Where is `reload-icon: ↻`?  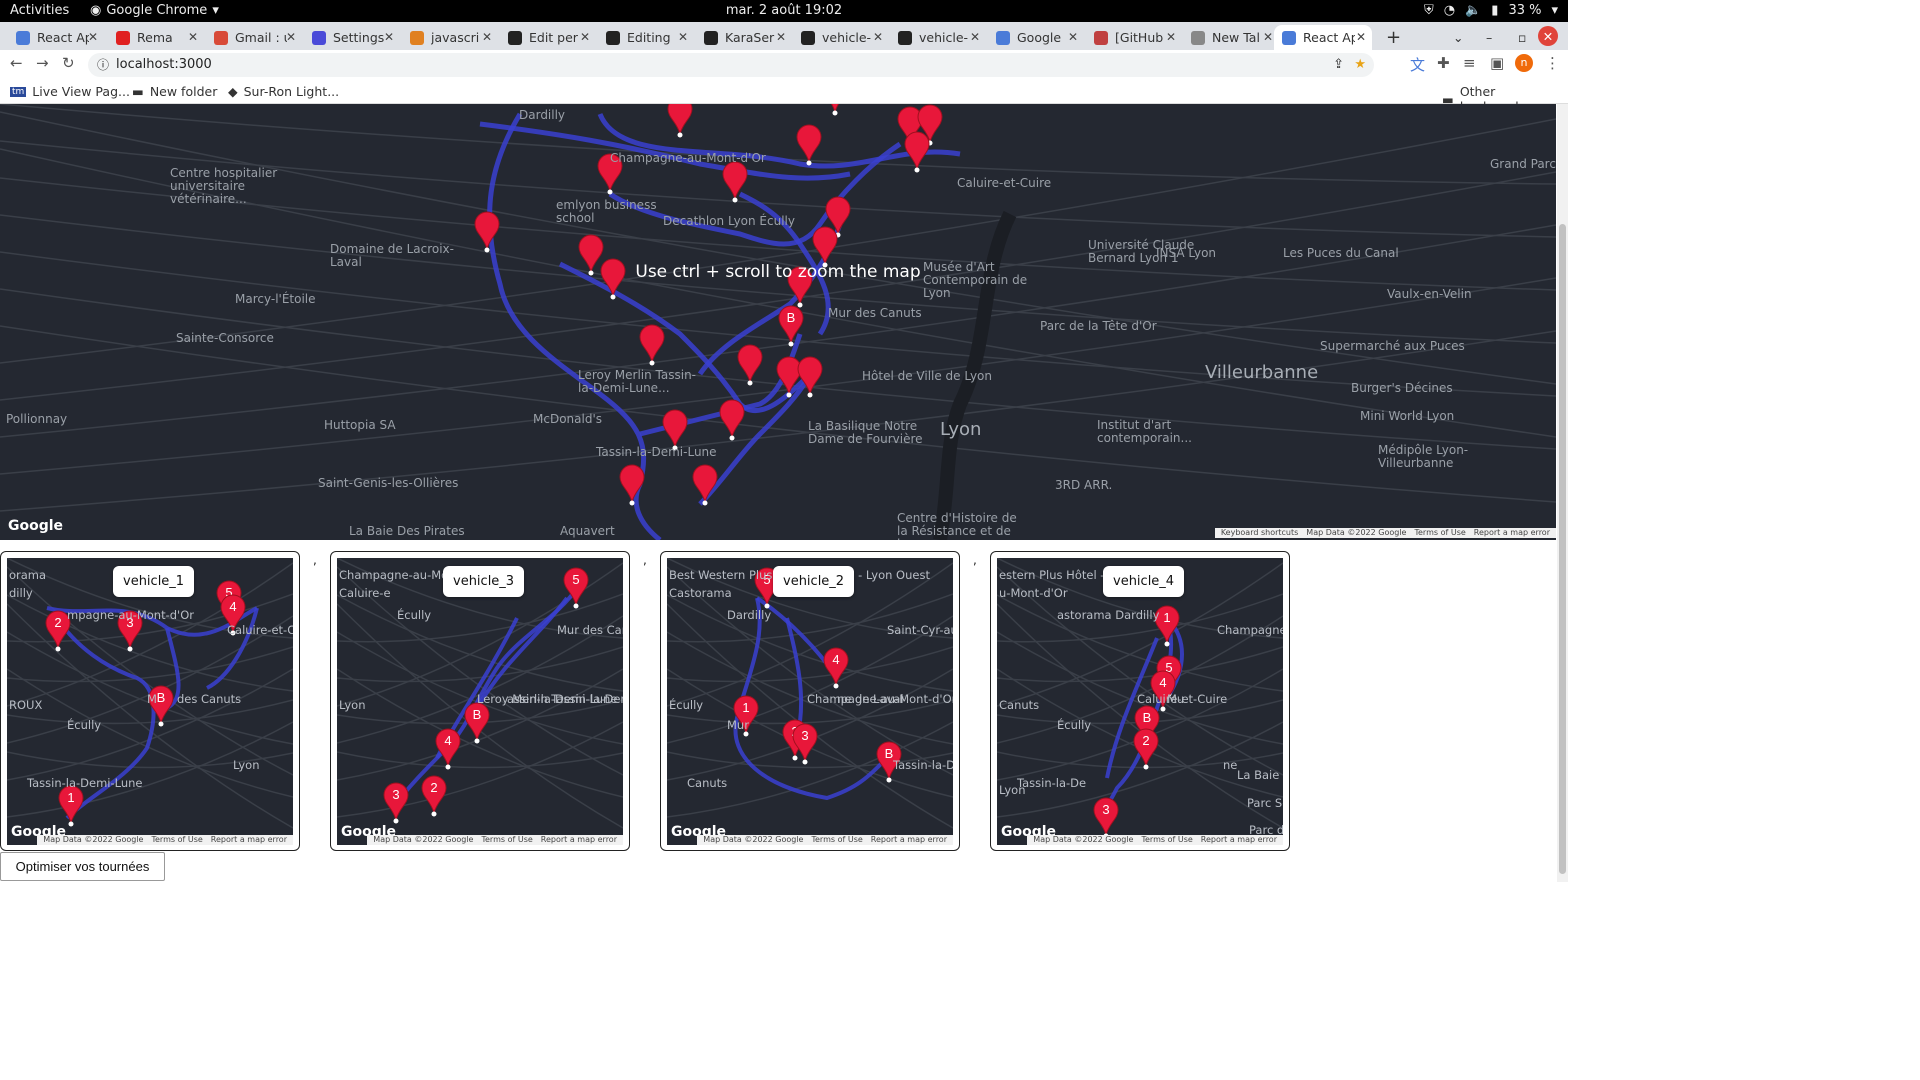
reload-icon: ↻ is located at coordinates (68, 63).